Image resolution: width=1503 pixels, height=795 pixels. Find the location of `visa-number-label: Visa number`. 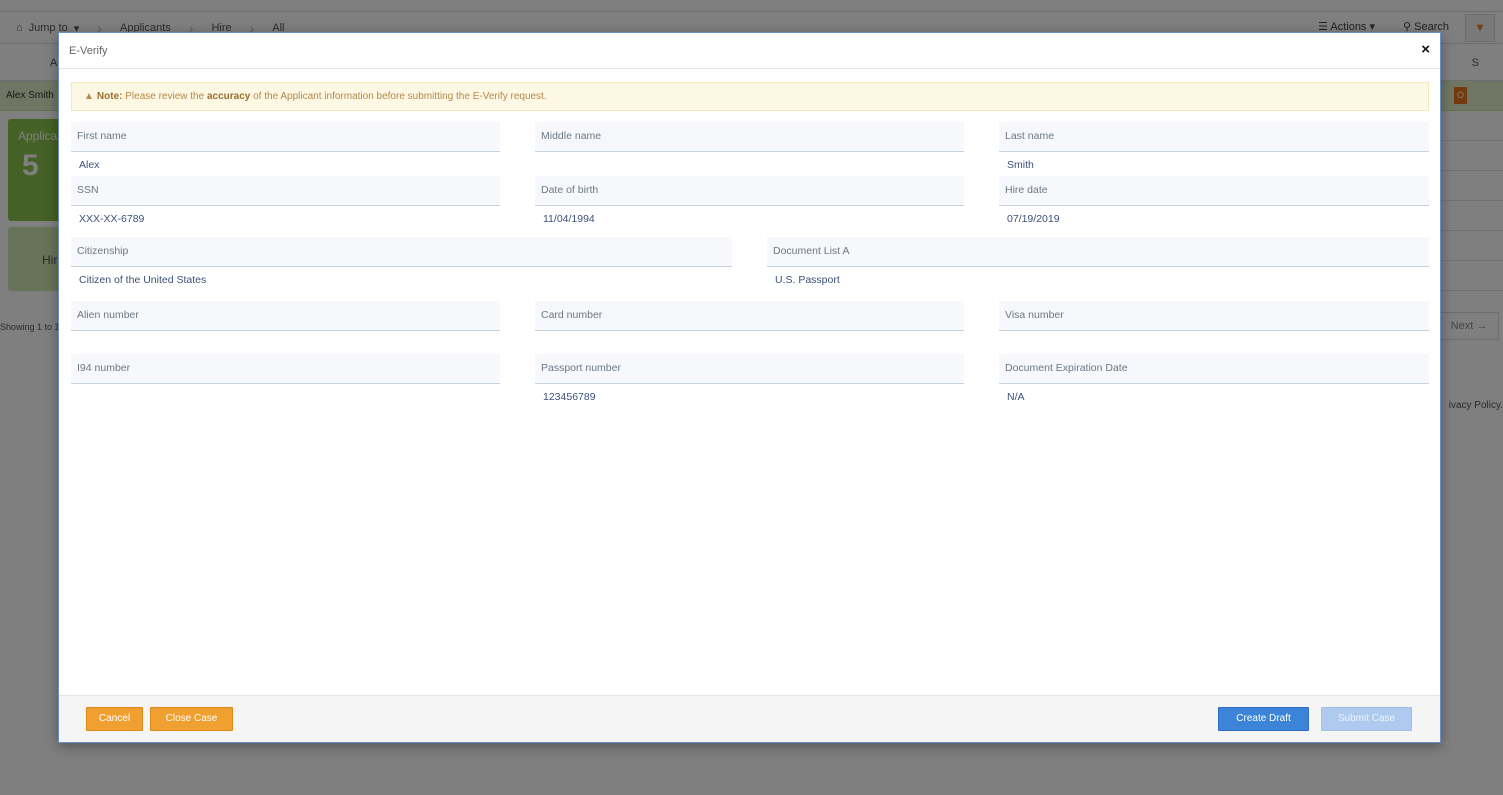

visa-number-label: Visa number is located at coordinates (1214, 316).